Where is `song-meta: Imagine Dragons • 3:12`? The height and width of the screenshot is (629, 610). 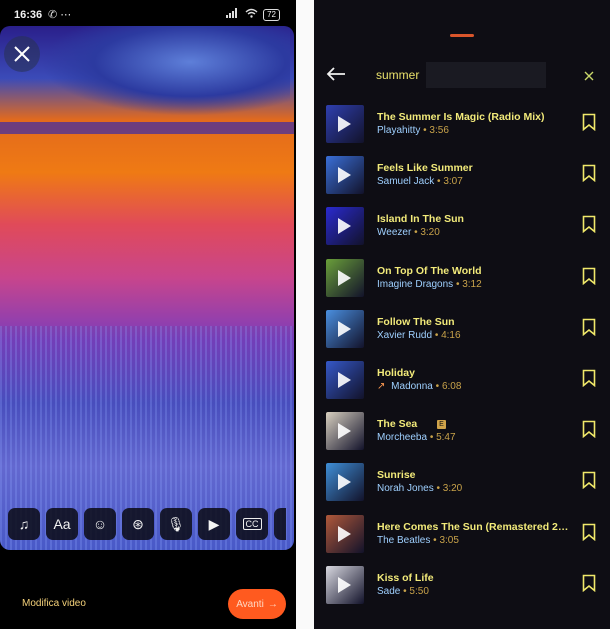 song-meta: Imagine Dragons • 3:12 is located at coordinates (429, 284).